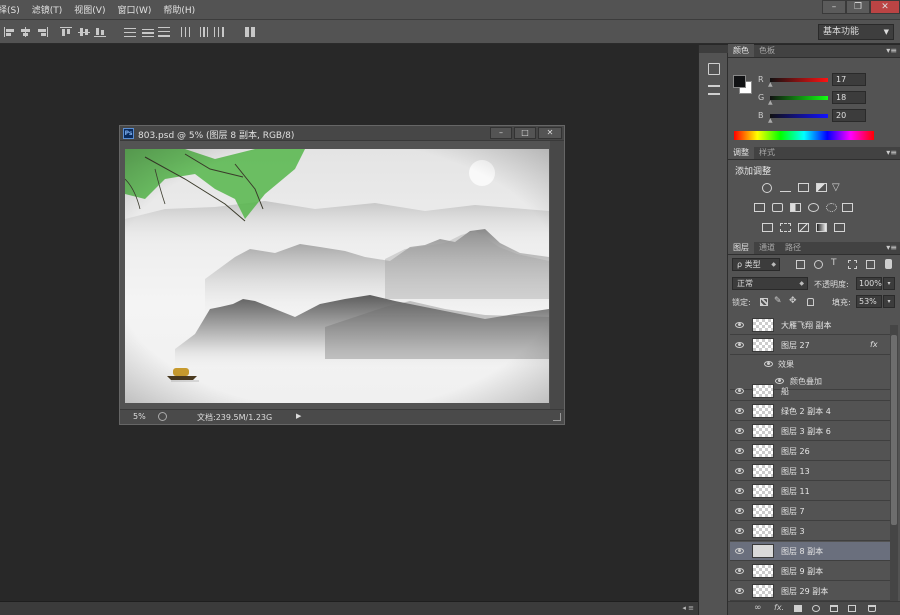 Image resolution: width=900 pixels, height=615 pixels. I want to click on filter-smart-object-icon, so click(870, 264).